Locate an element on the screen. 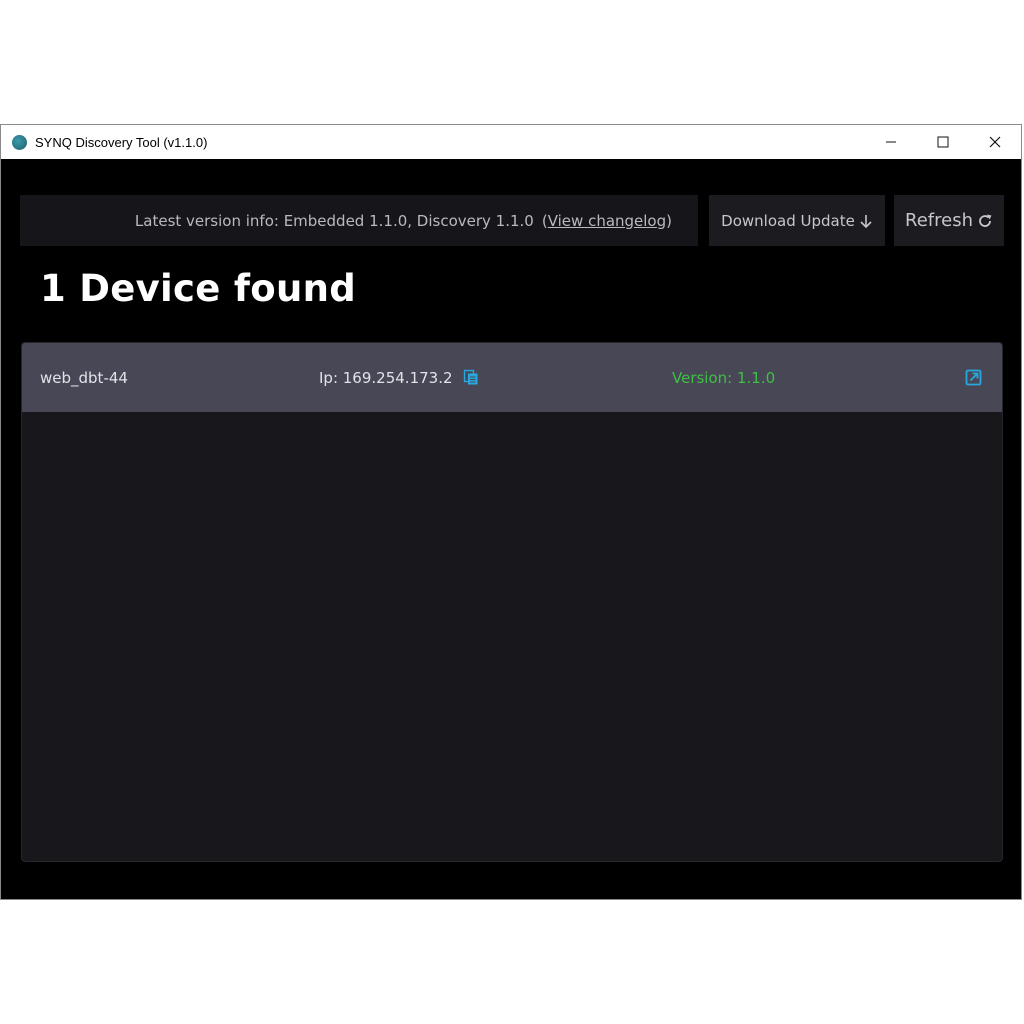 This screenshot has width=1024, height=1024. changelog-wrapper: (View changelog) is located at coordinates (607, 221).